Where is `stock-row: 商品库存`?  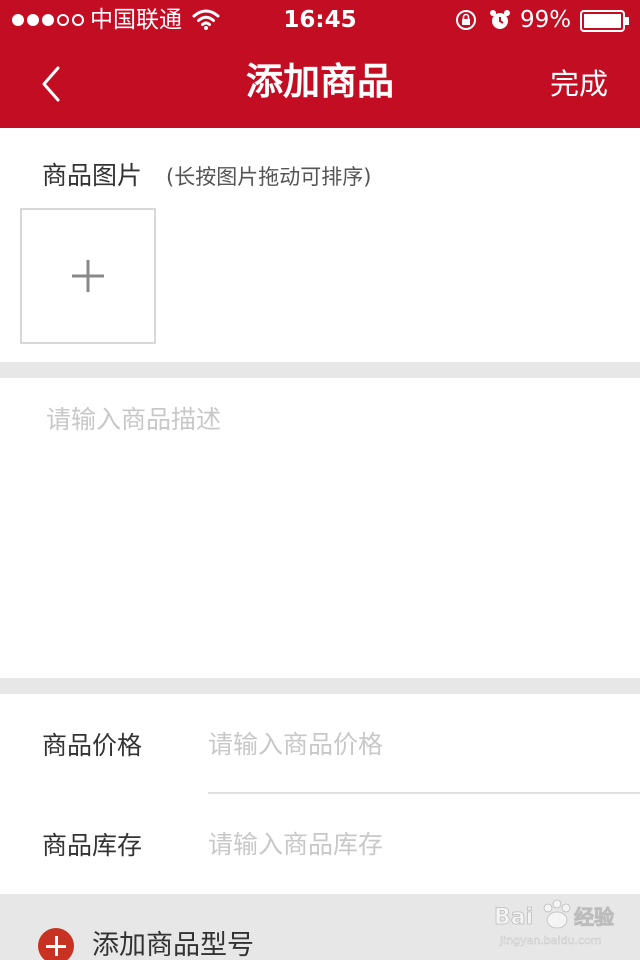
stock-row: 商品库存 is located at coordinates (320, 844).